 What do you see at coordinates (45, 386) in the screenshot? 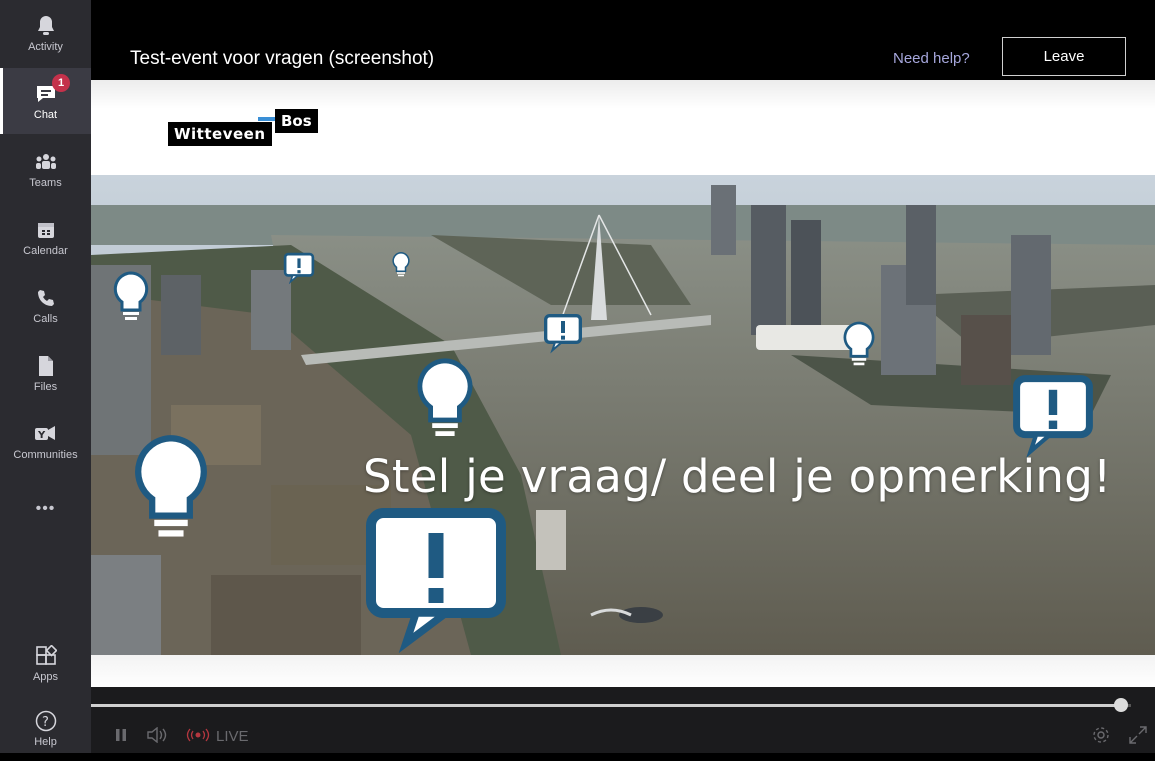
I see `rail-label-files: Files` at bounding box center [45, 386].